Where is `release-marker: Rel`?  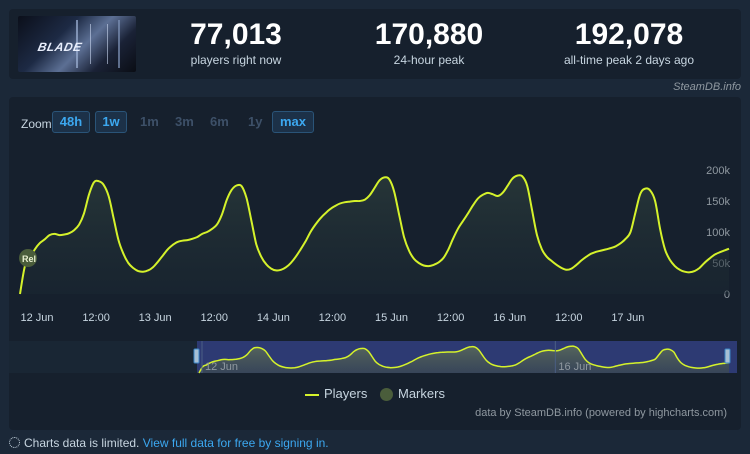
release-marker: Rel is located at coordinates (28, 258).